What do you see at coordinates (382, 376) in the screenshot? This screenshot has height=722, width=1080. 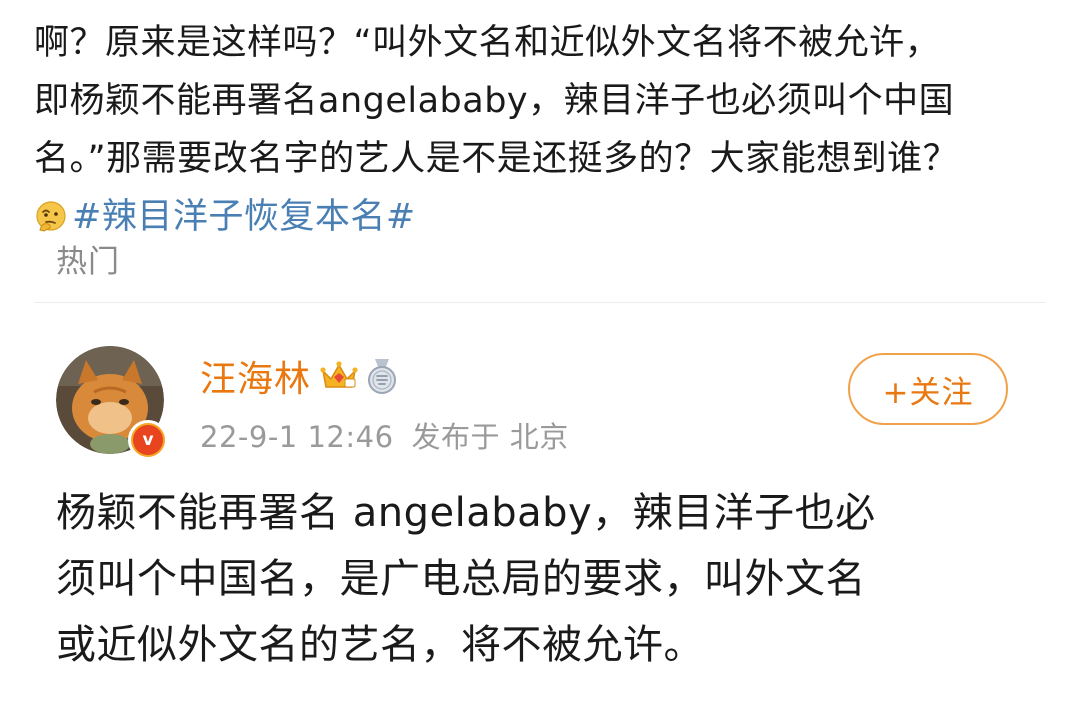 I see `medal-icon` at bounding box center [382, 376].